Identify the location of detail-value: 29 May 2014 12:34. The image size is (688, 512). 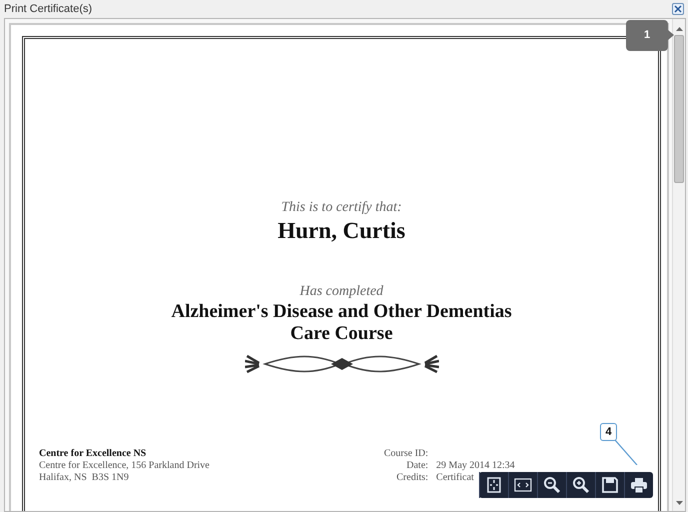
(476, 466).